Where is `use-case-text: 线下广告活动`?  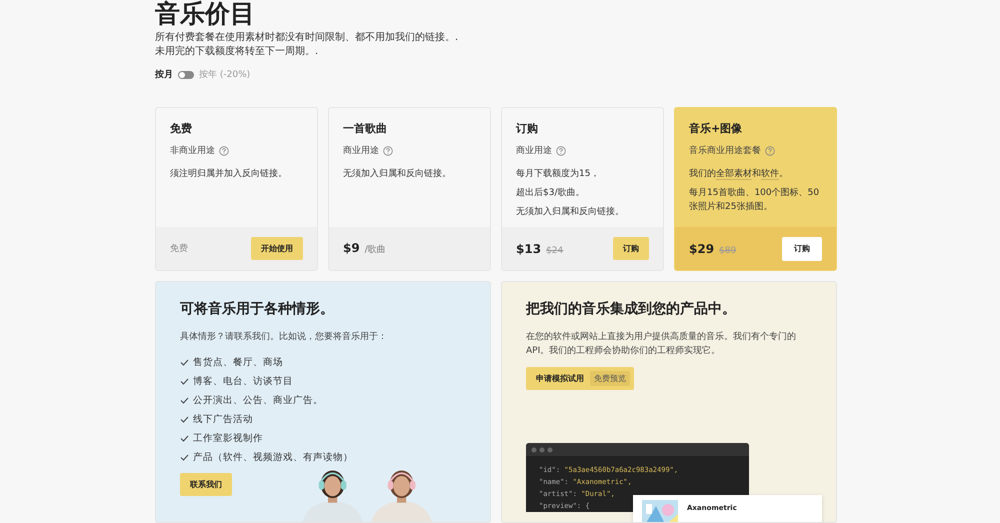
use-case-text: 线下广告活动 is located at coordinates (223, 419).